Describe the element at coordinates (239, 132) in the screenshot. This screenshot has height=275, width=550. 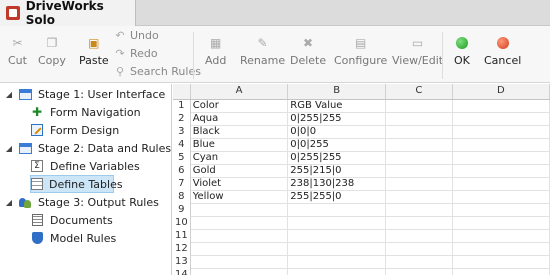
I see `grid-cell: Black` at that location.